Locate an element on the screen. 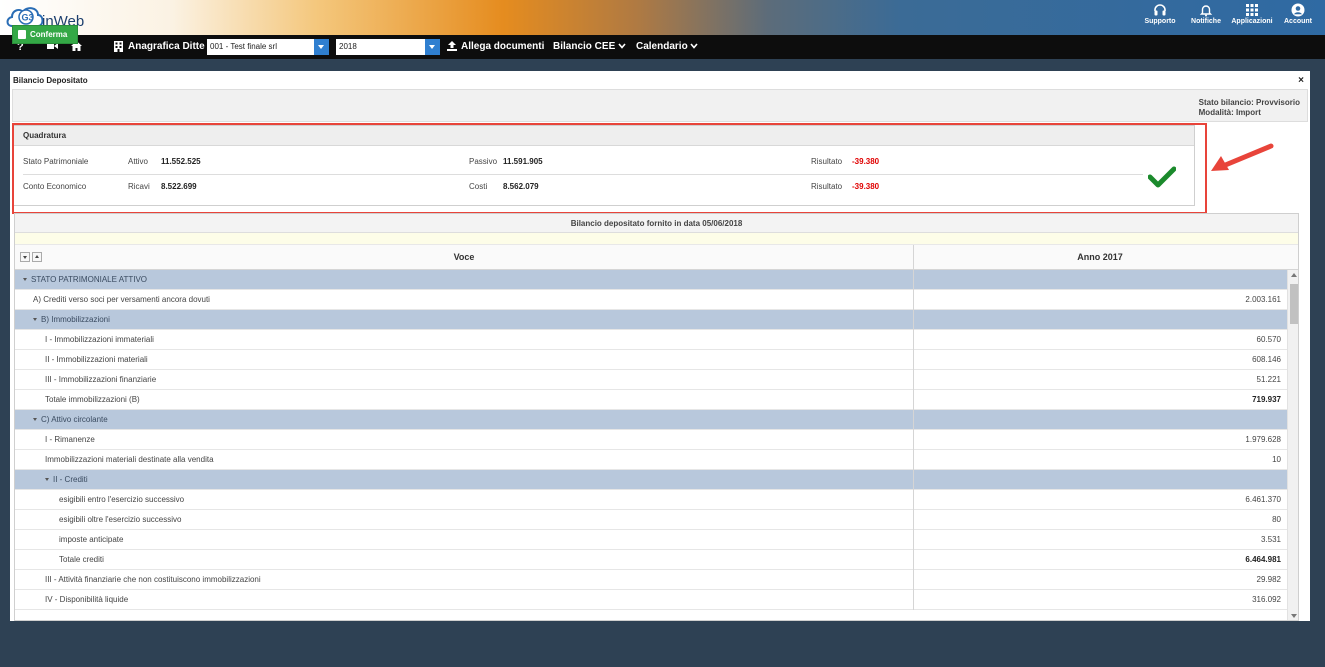  scroll-thumb is located at coordinates (1294, 304).